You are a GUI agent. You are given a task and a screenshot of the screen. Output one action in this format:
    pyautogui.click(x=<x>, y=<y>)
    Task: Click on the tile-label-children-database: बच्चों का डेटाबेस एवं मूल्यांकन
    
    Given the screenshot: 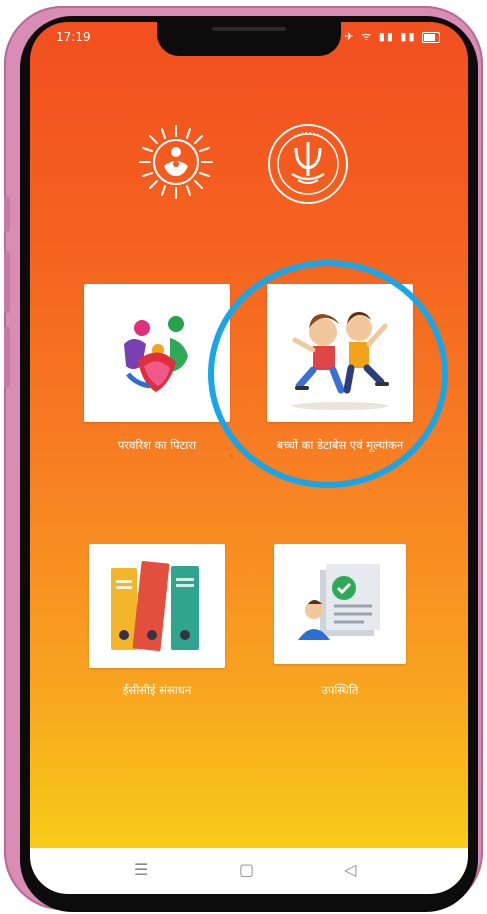 What is the action you would take?
    pyautogui.click(x=340, y=445)
    